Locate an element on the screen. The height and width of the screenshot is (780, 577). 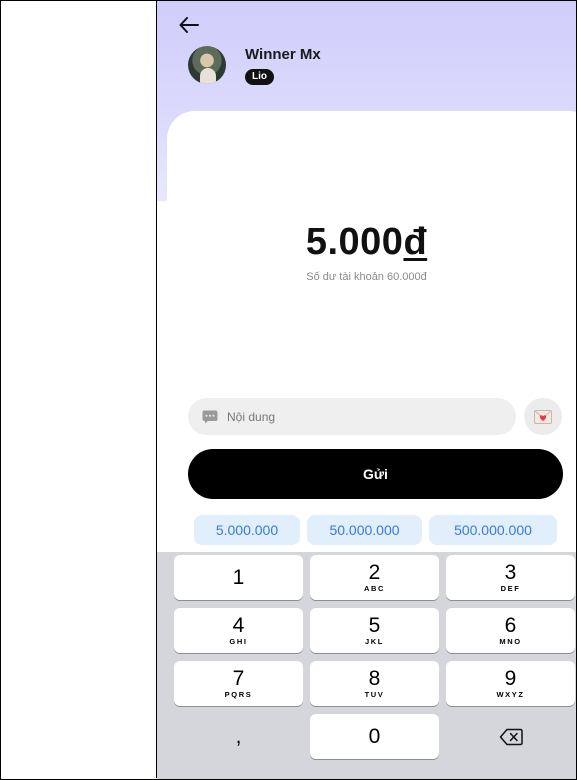
send-button: Gửi is located at coordinates (375, 474).